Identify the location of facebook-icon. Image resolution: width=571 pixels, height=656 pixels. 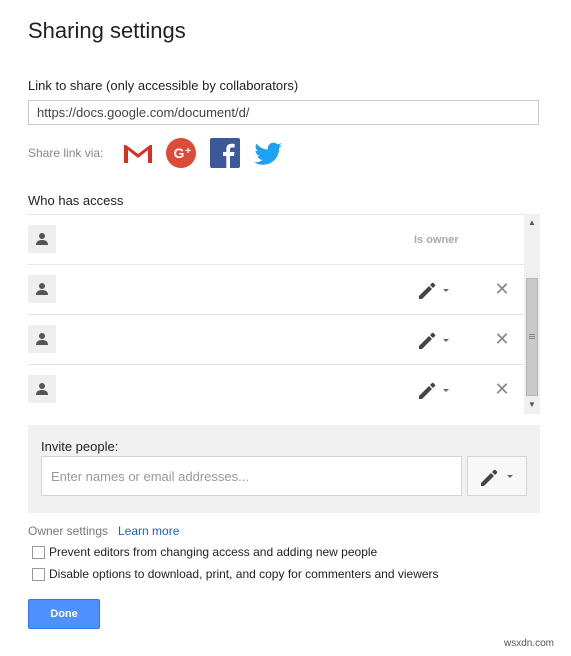
(225, 153).